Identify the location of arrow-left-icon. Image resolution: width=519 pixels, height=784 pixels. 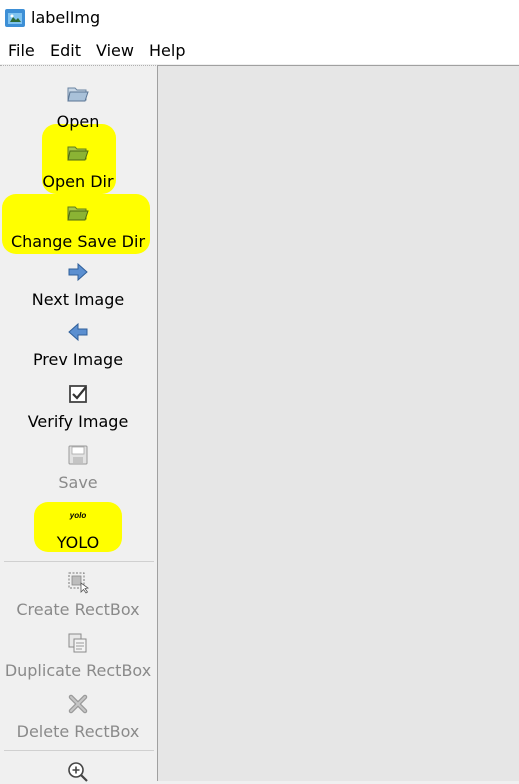
(78, 332).